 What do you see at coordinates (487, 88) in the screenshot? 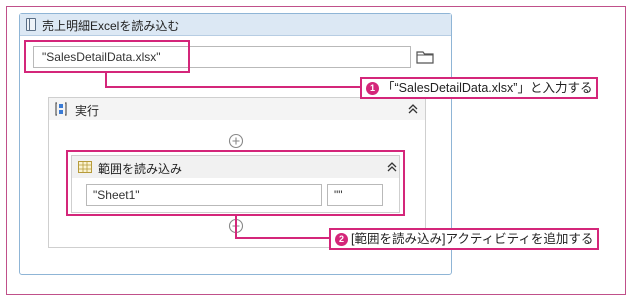
I see `callout-text: 「“SalesDetailData.xlsx”」と入力する` at bounding box center [487, 88].